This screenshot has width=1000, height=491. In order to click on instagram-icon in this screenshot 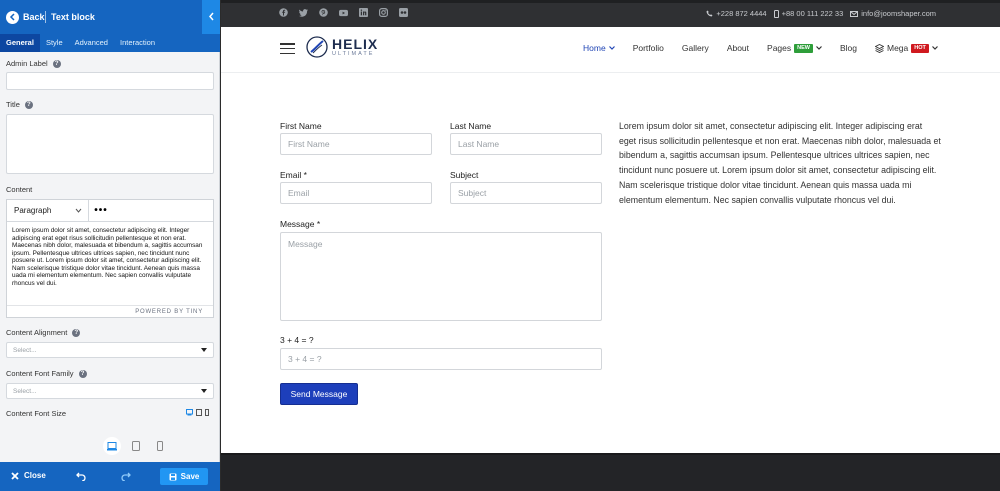, I will do `click(383, 12)`.